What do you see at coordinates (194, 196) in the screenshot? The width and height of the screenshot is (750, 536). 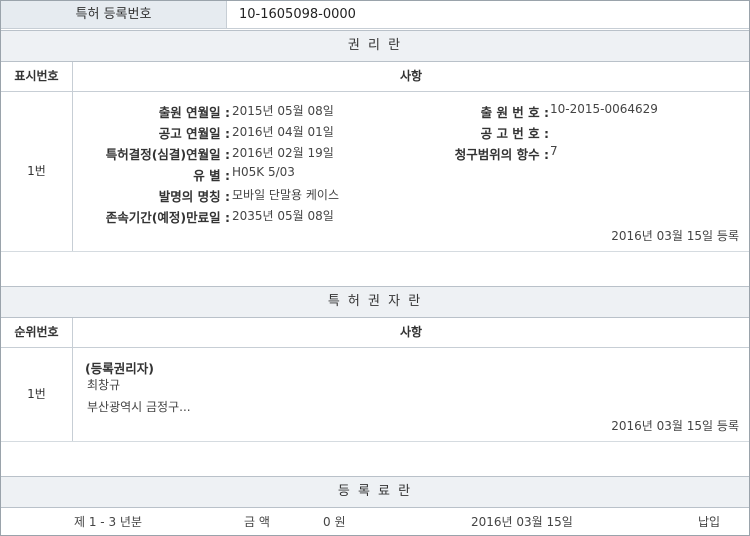 I see `invention-title-label: 발명의 명칭 :` at bounding box center [194, 196].